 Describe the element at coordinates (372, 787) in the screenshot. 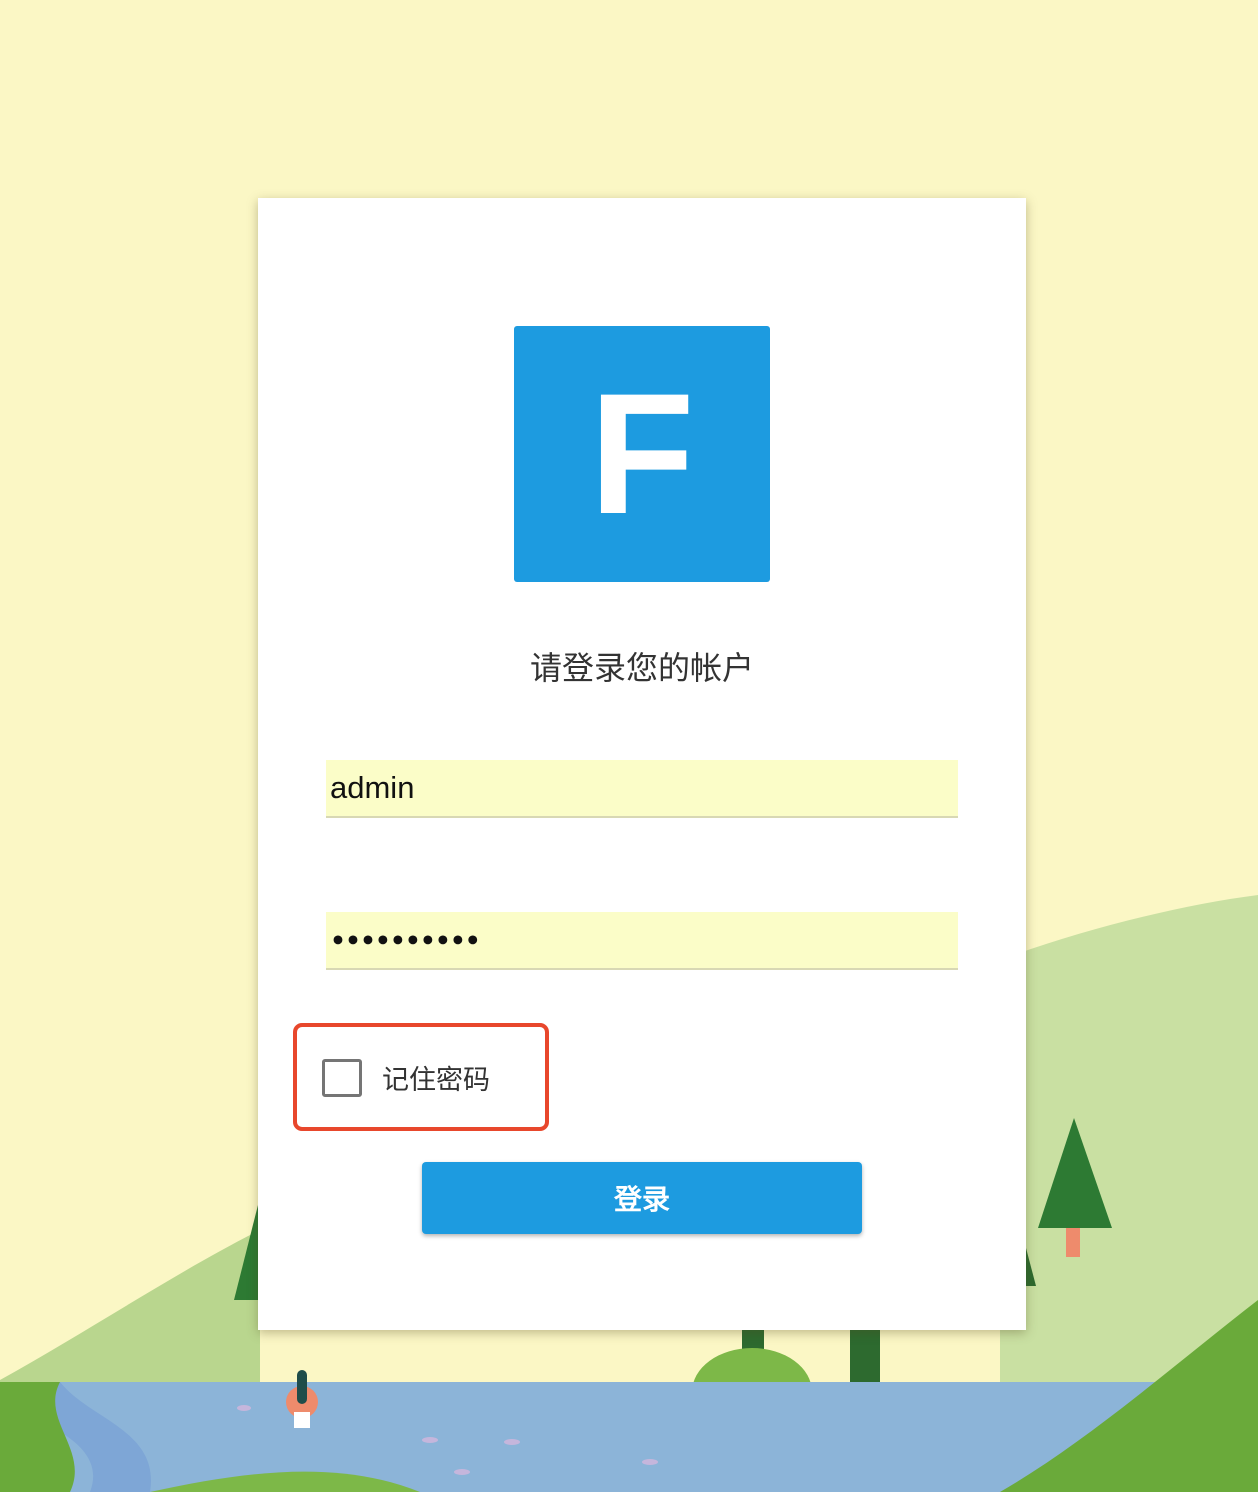

I see `username-value: admin` at that location.